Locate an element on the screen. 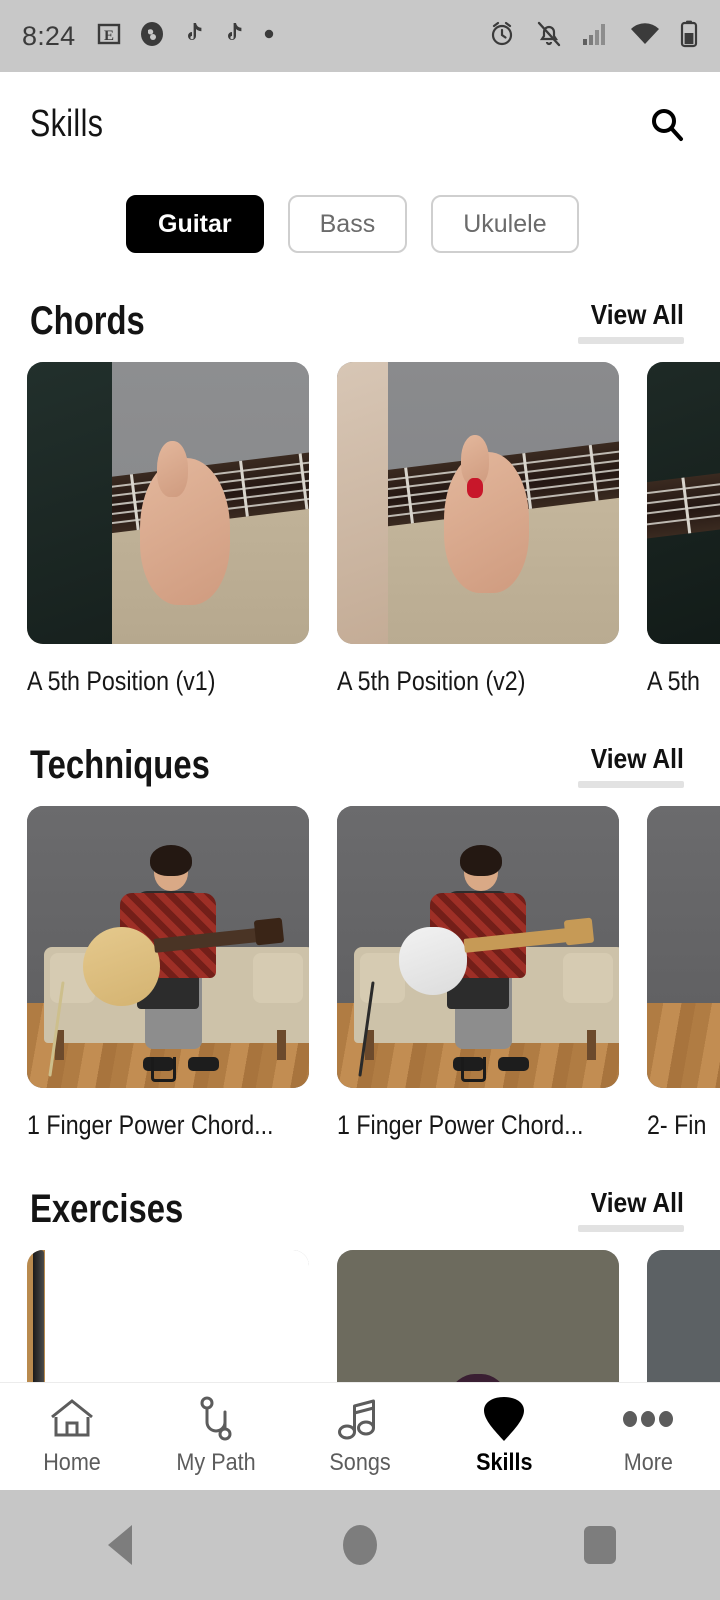  nav-item-my-path: My Path is located at coordinates (216, 1436).